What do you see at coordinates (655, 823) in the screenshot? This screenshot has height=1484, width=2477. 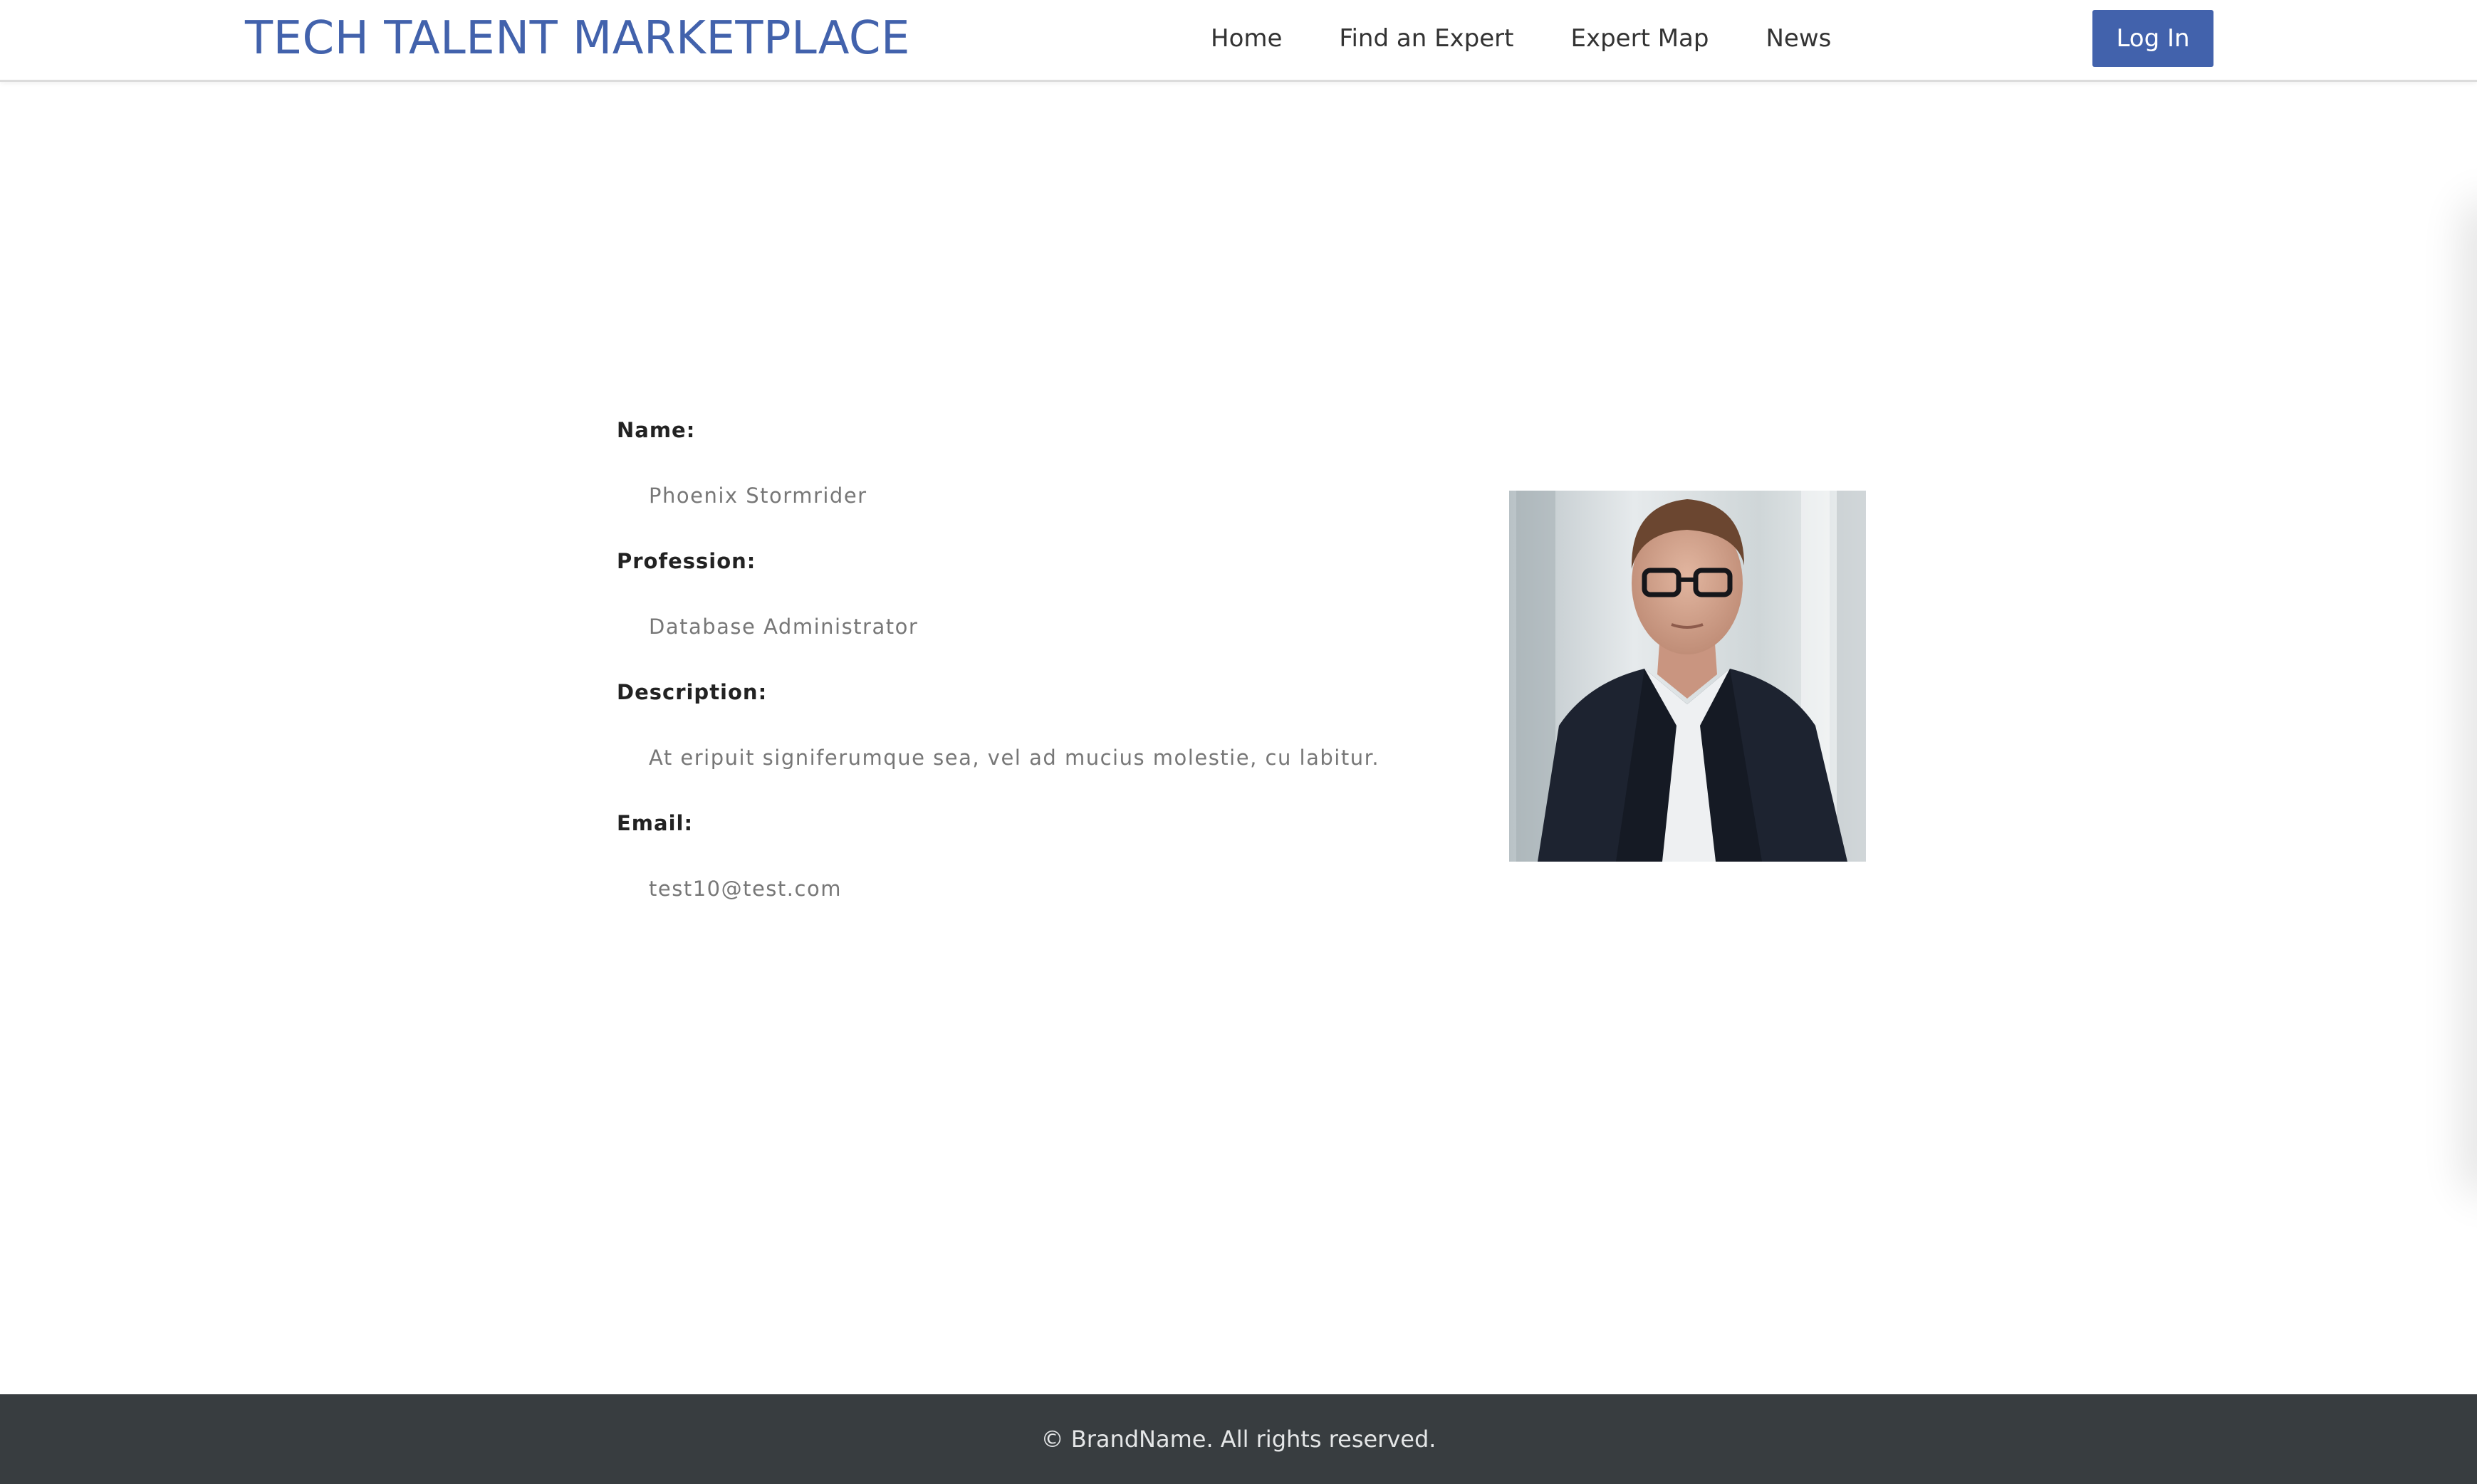 I see `email-label: Email:` at bounding box center [655, 823].